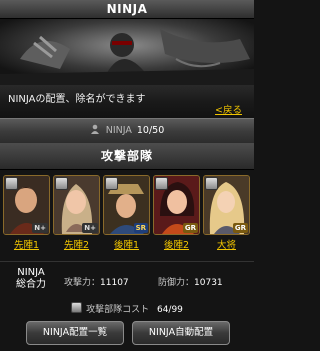 This screenshot has width=320, height=351. Describe the element at coordinates (140, 228) in the screenshot. I see `rarity-badge: SR` at that location.